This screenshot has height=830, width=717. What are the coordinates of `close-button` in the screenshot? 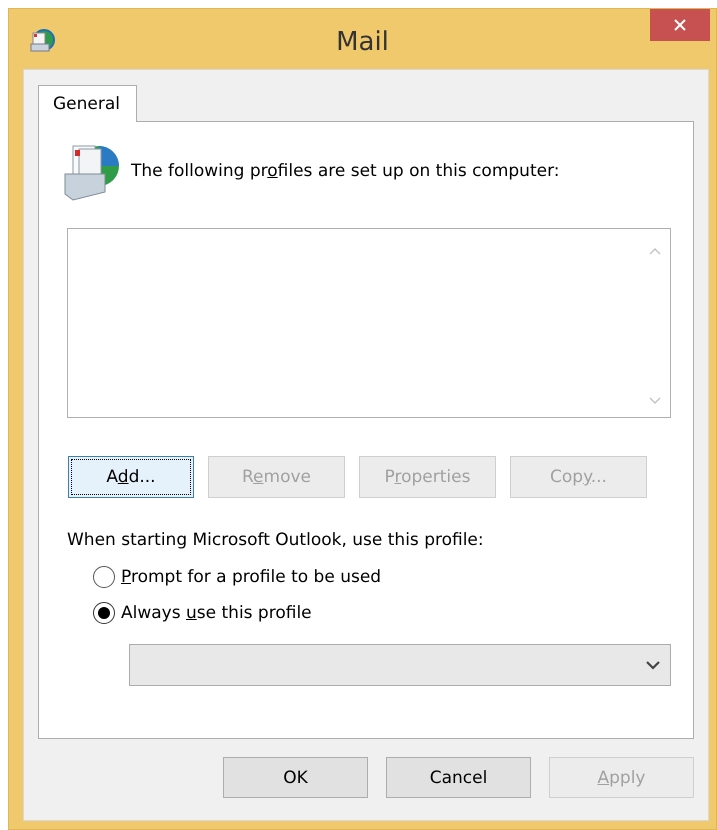 It's located at (680, 25).